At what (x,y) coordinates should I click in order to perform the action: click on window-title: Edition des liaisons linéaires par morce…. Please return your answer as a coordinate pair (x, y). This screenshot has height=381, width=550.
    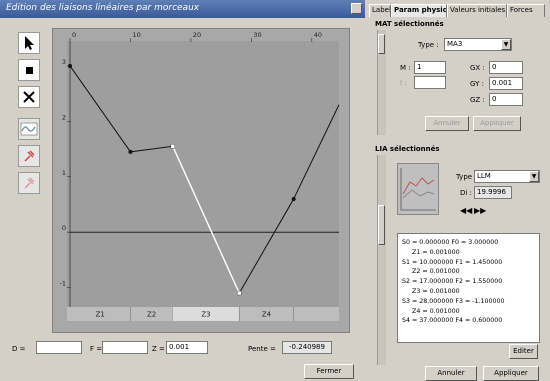
    Looking at the image, I should click on (182, 9).